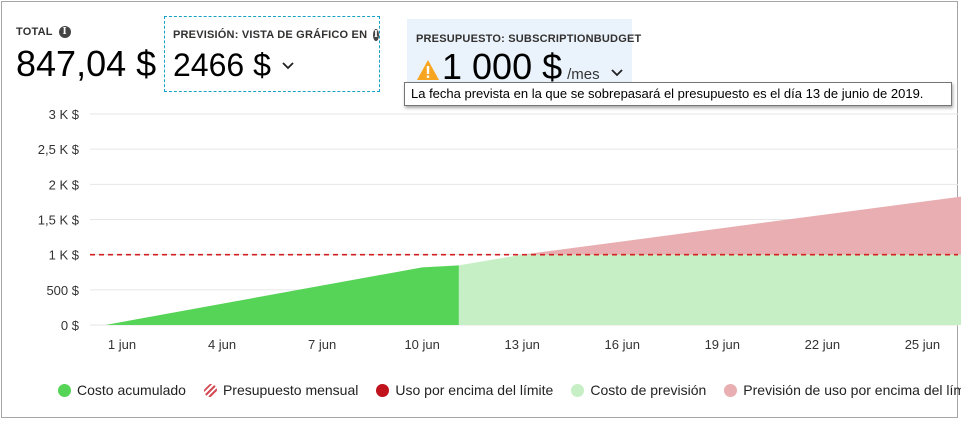 The height and width of the screenshot is (421, 961). What do you see at coordinates (322, 344) in the screenshot?
I see `x-tick-label: 7 jun` at bounding box center [322, 344].